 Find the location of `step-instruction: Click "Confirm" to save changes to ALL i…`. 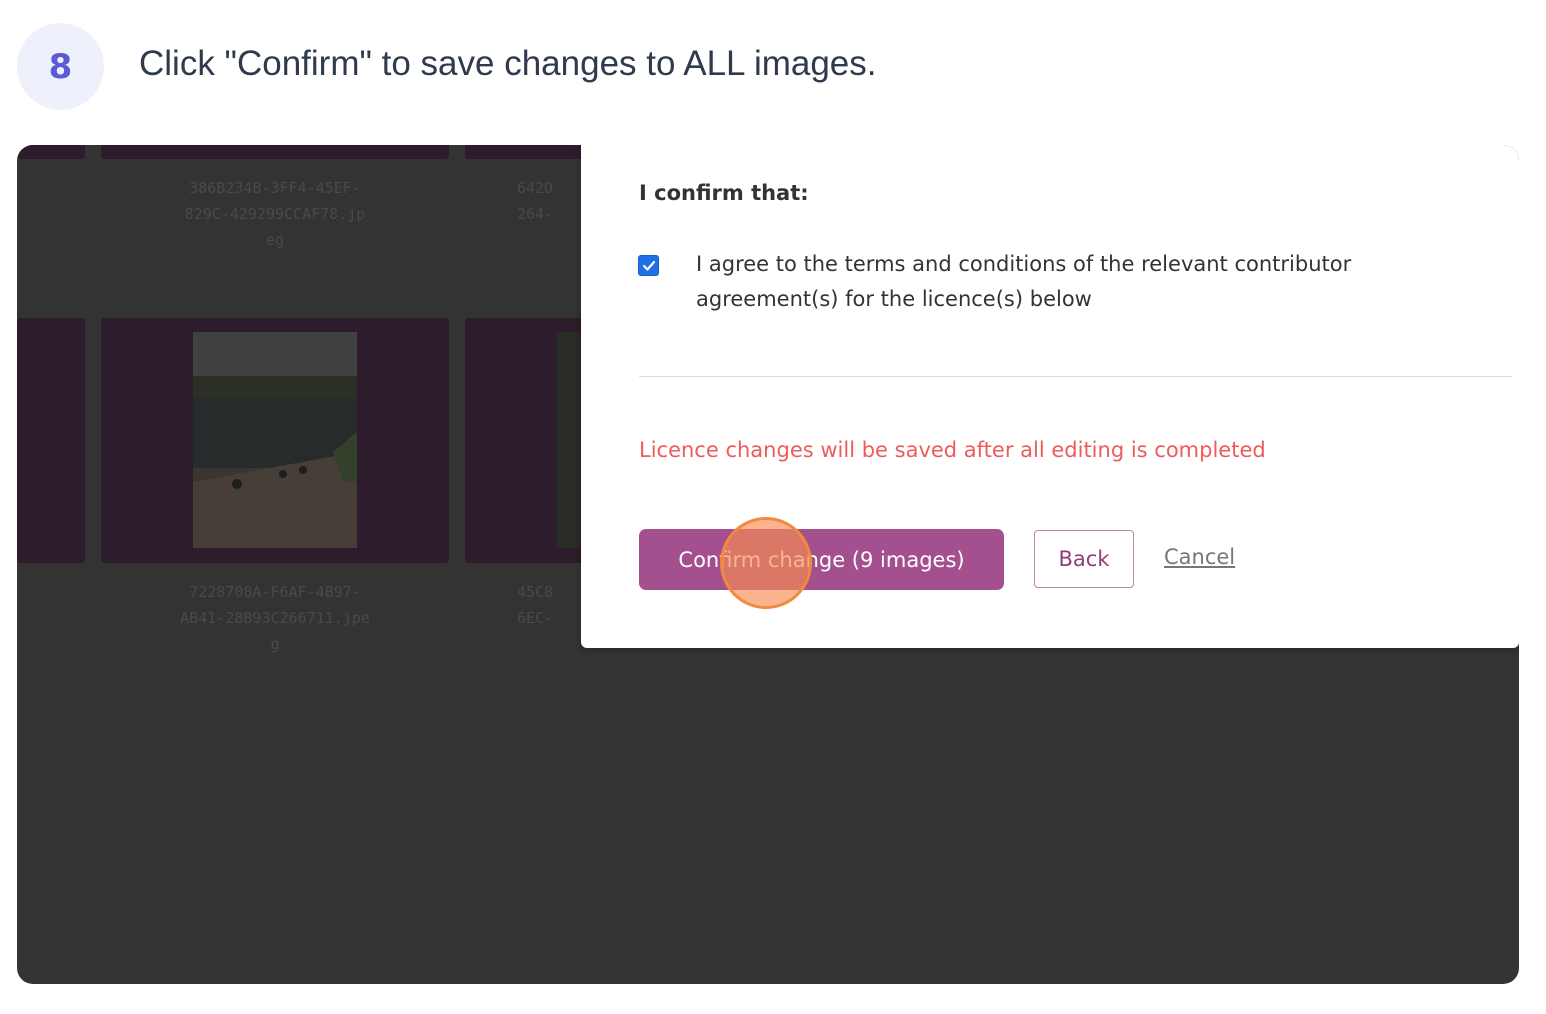

step-instruction: Click "Confirm" to save changes to ALL i… is located at coordinates (508, 63).